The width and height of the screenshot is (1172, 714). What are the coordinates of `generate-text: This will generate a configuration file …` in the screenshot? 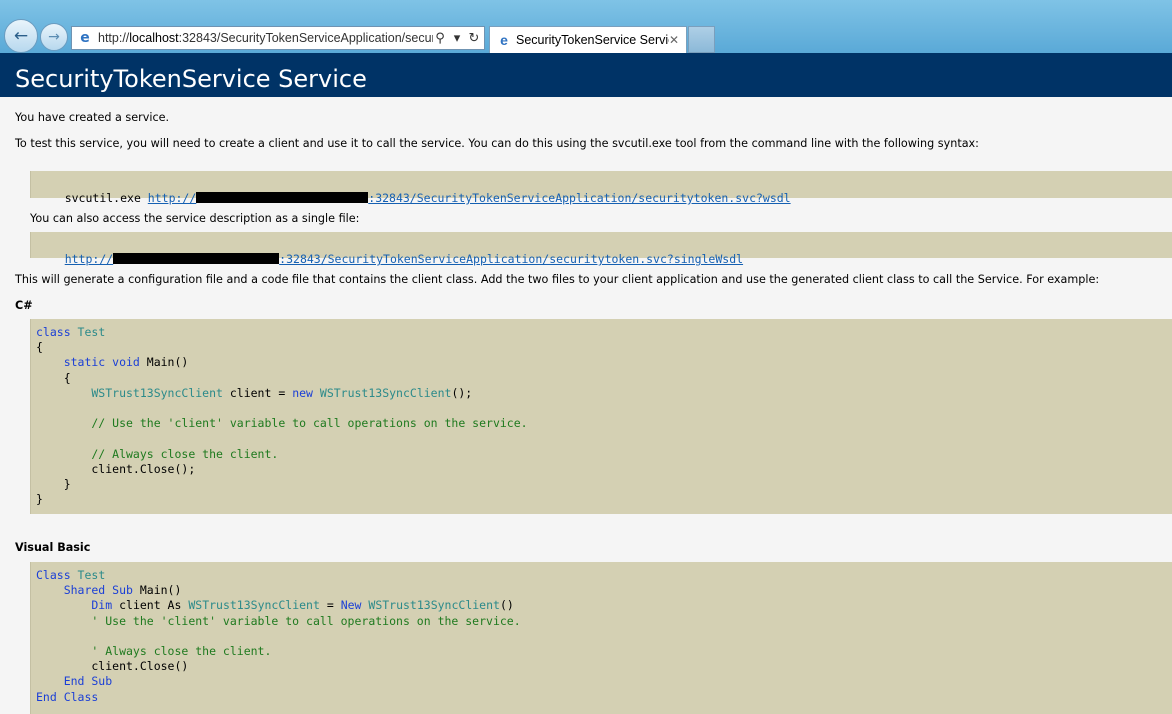 It's located at (557, 279).